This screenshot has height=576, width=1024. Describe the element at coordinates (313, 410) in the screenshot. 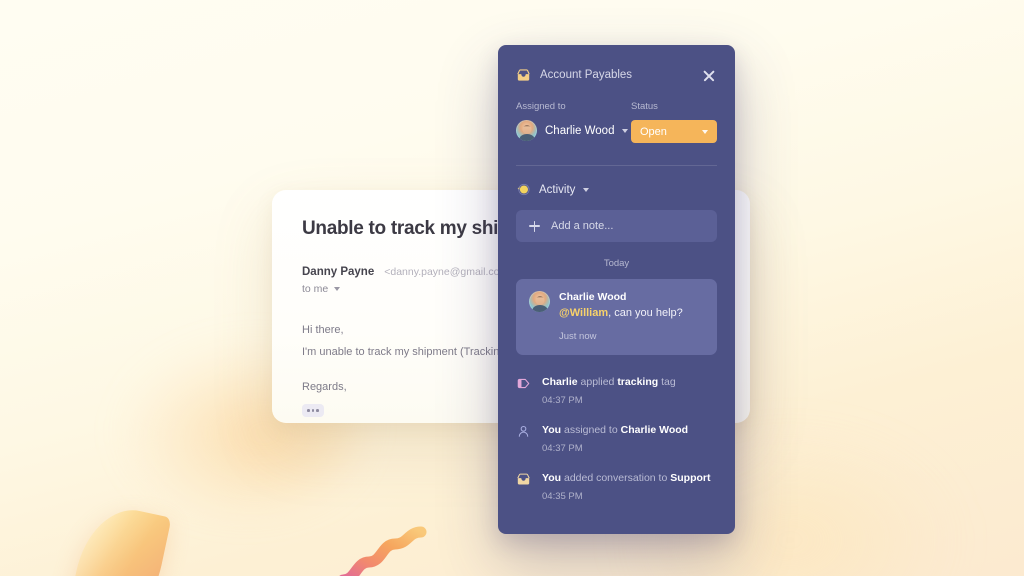

I see `ellipsis-icon` at that location.